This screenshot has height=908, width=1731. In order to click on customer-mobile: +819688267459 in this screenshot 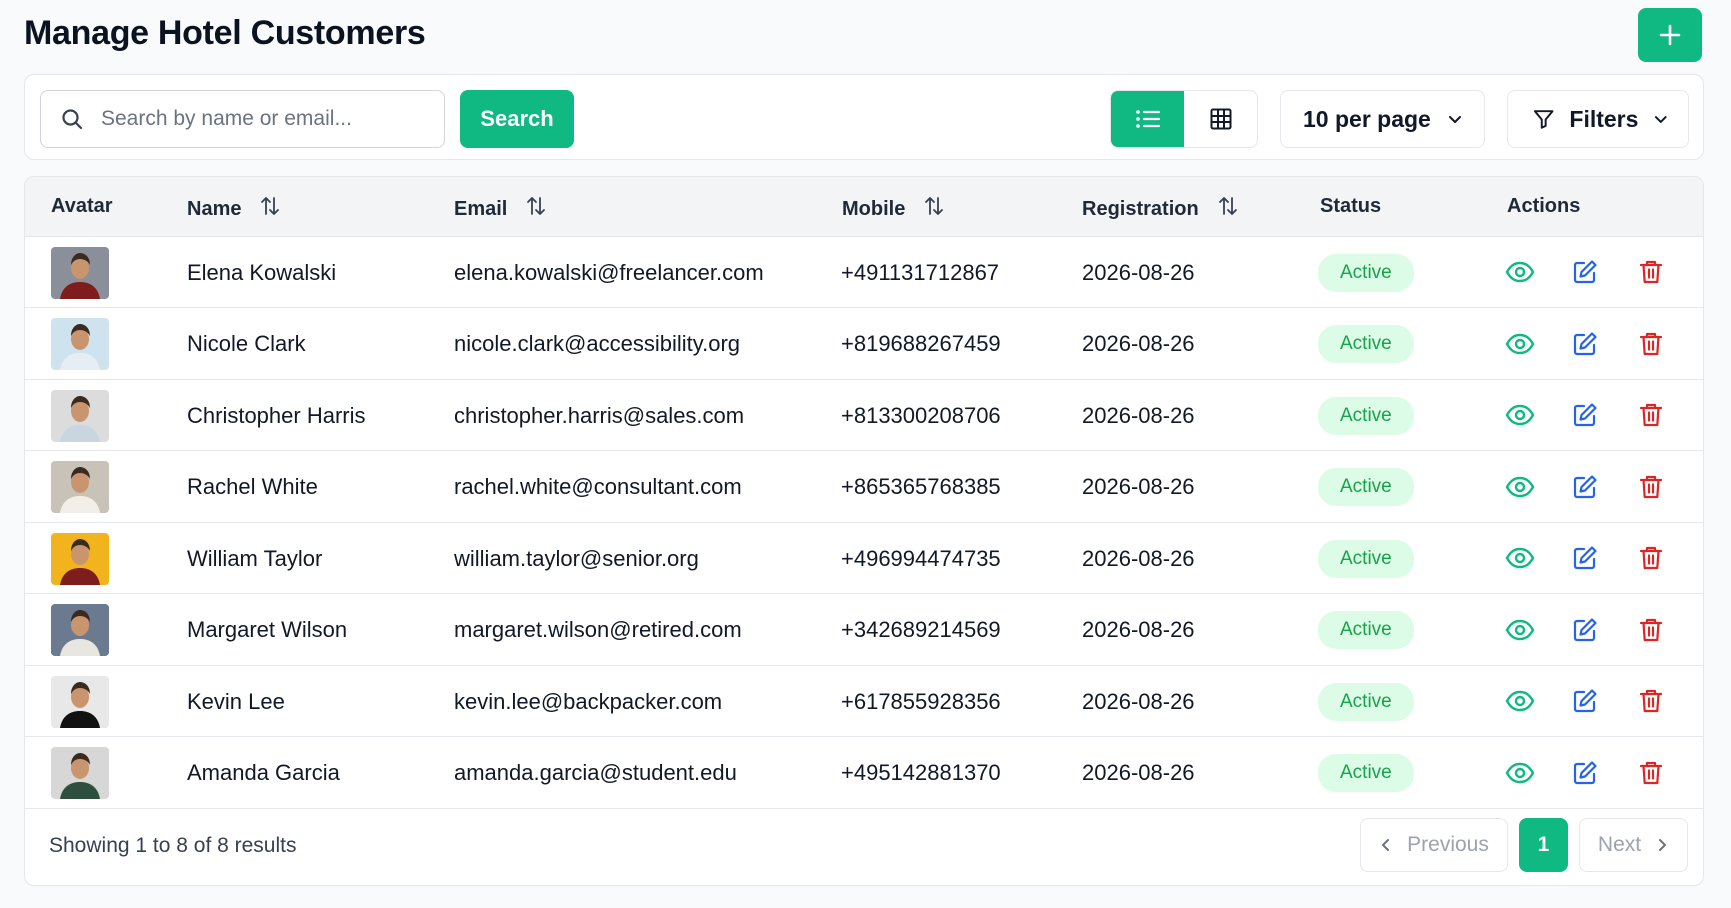, I will do `click(921, 343)`.